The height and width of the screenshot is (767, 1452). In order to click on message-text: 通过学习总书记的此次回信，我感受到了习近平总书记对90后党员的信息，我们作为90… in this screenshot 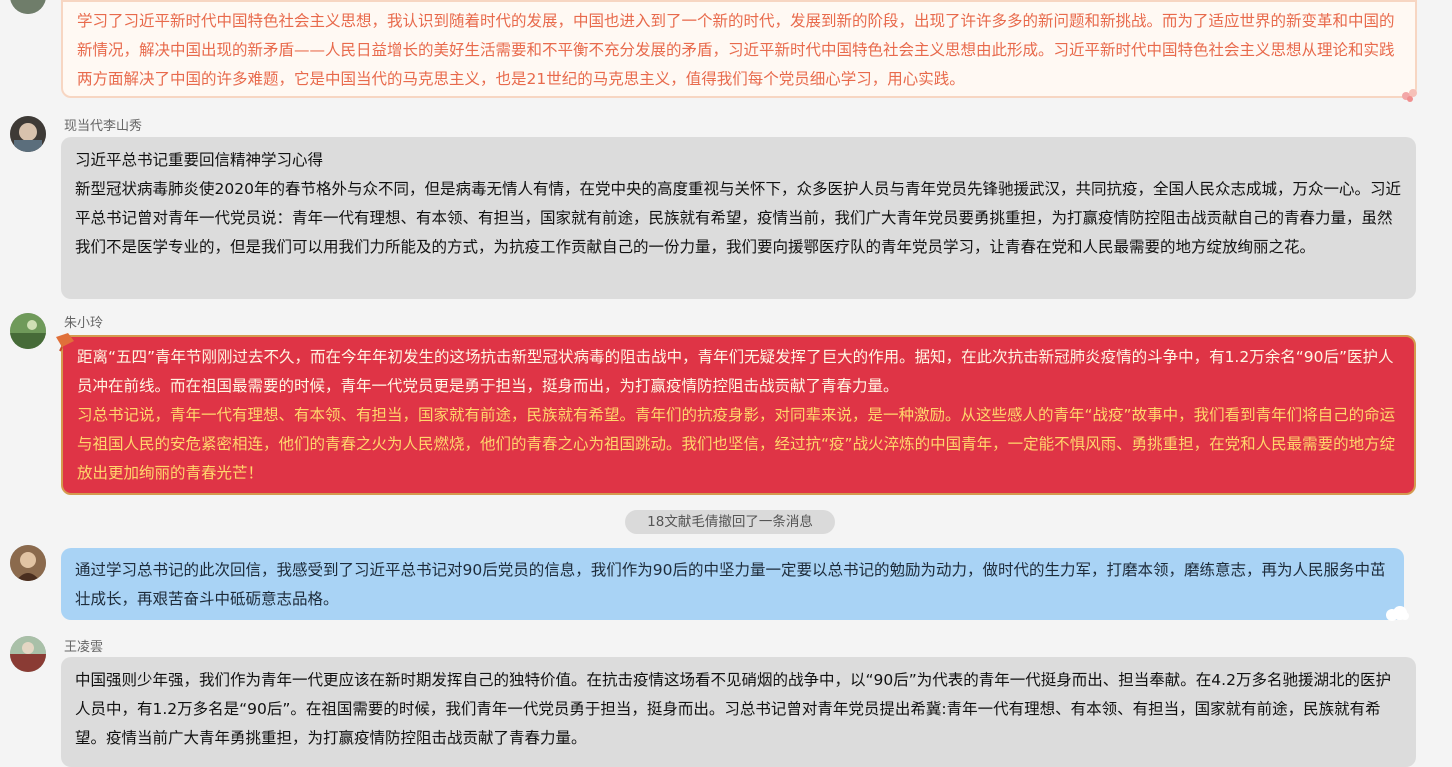, I will do `click(730, 584)`.